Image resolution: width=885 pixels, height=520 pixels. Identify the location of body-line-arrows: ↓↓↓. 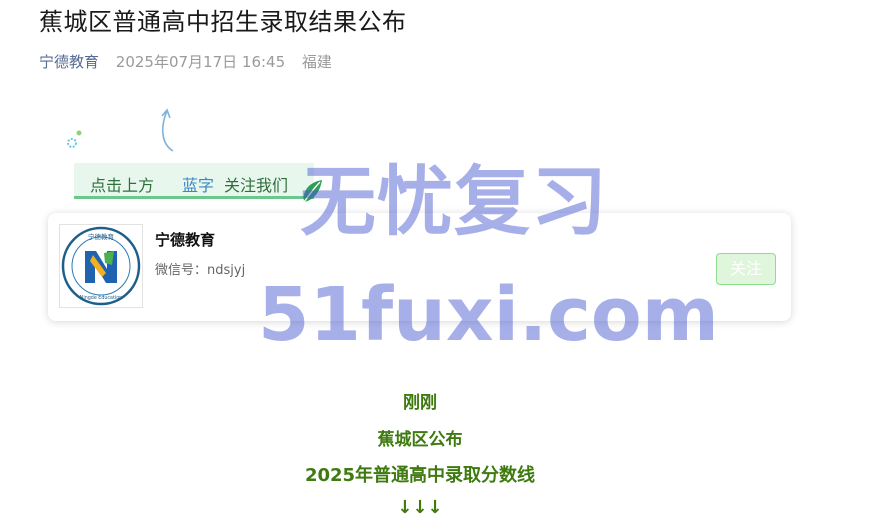
(420, 507).